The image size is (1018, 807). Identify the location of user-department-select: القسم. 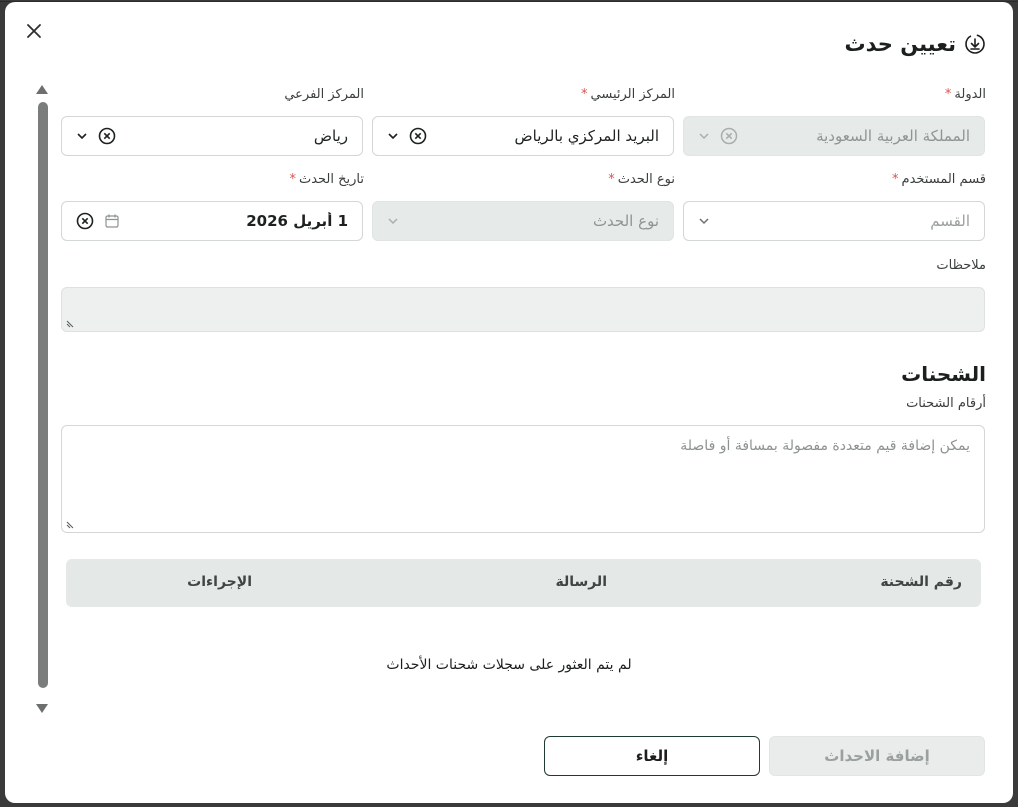
(834, 221).